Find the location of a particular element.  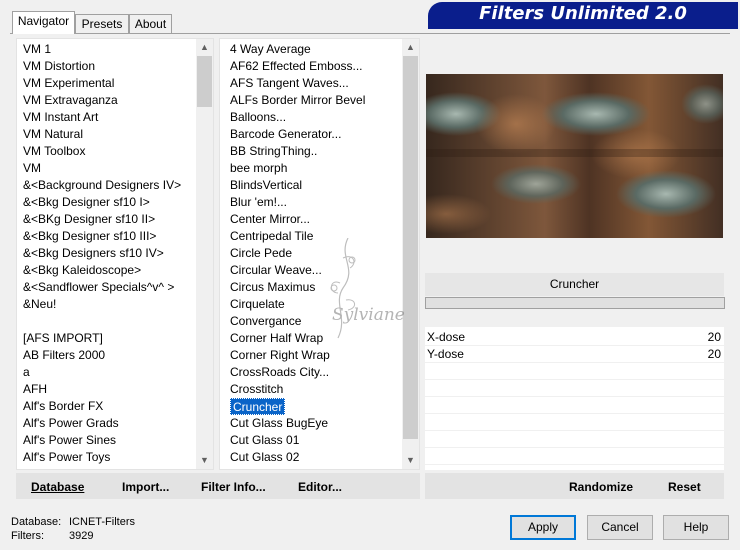

parameter-row: X-dose 20 is located at coordinates (574, 337).